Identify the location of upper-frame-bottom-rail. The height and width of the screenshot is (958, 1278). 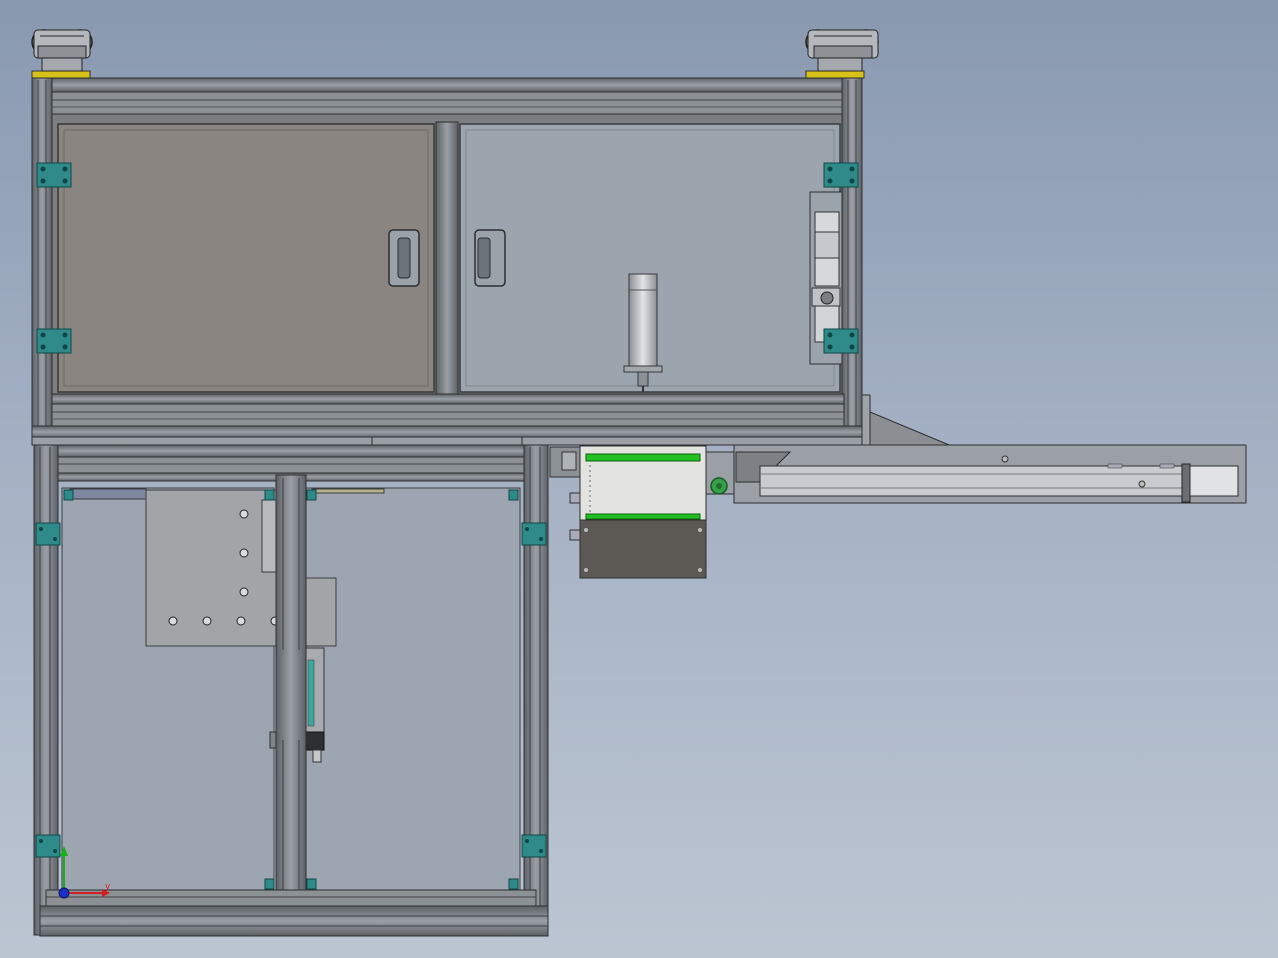
(448, 399).